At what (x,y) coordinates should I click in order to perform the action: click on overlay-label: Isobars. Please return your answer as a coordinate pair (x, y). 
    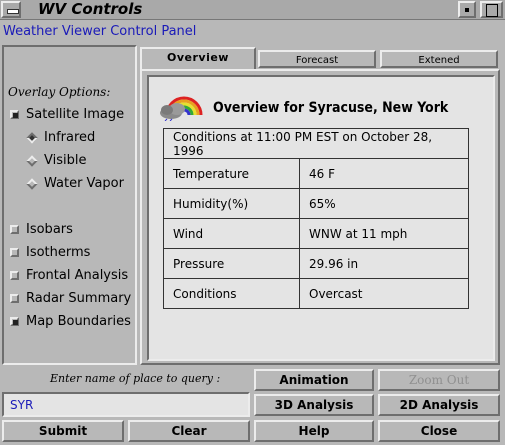
    Looking at the image, I should click on (49, 229).